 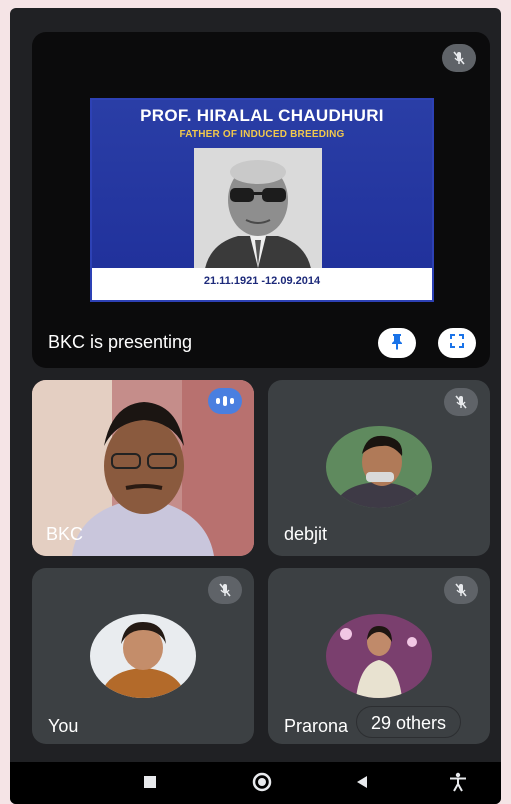 I want to click on participant-tile-prarona: Prarona 29 others, so click(x=379, y=656).